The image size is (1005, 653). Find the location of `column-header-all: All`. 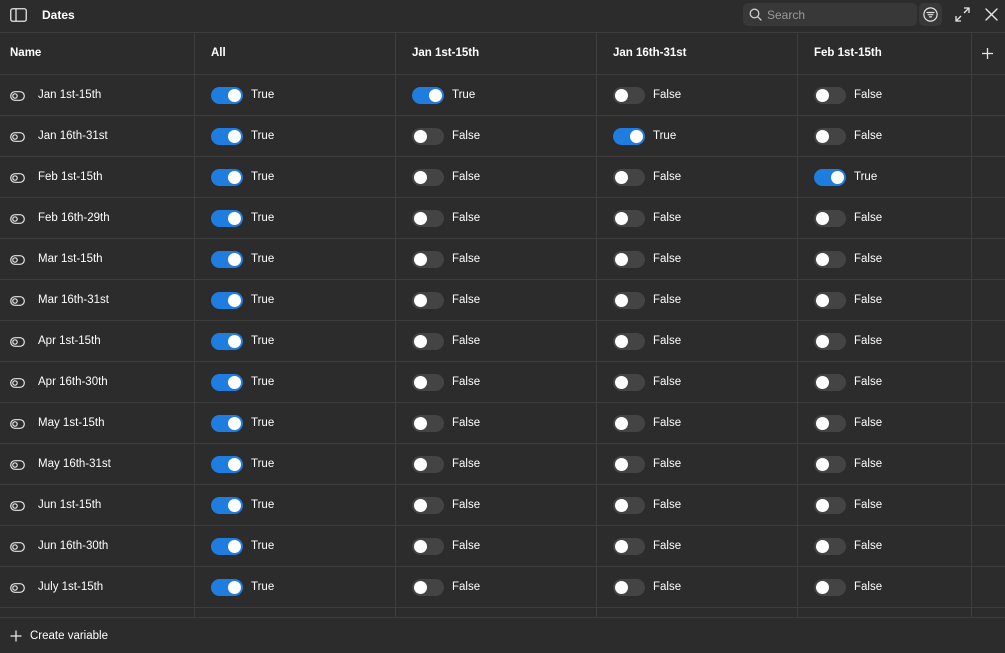

column-header-all: All is located at coordinates (218, 53).